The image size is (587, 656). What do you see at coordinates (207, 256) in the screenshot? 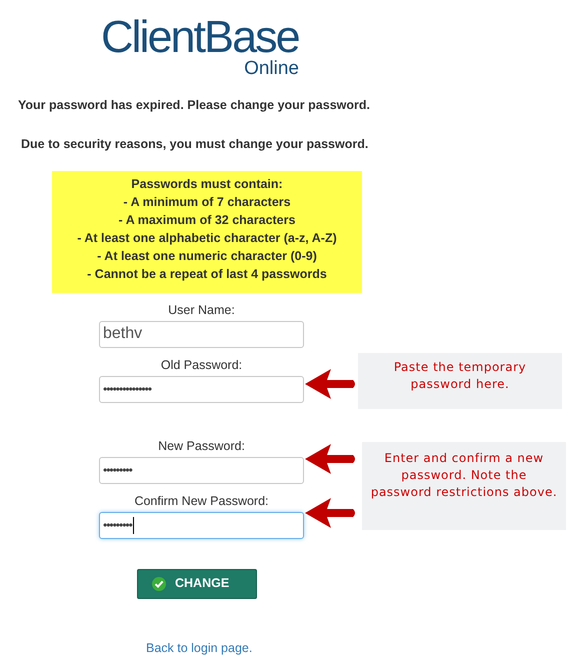
I see `requirement-text: - At least one numeric character (0-9)` at bounding box center [207, 256].